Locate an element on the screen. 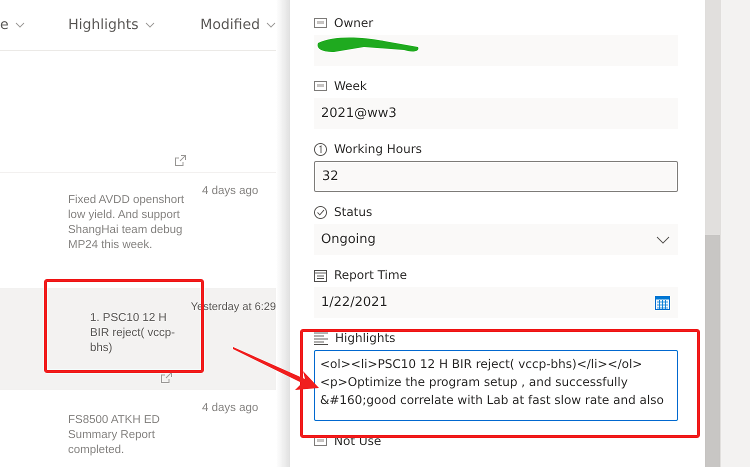  column-header: Modified is located at coordinates (230, 25).